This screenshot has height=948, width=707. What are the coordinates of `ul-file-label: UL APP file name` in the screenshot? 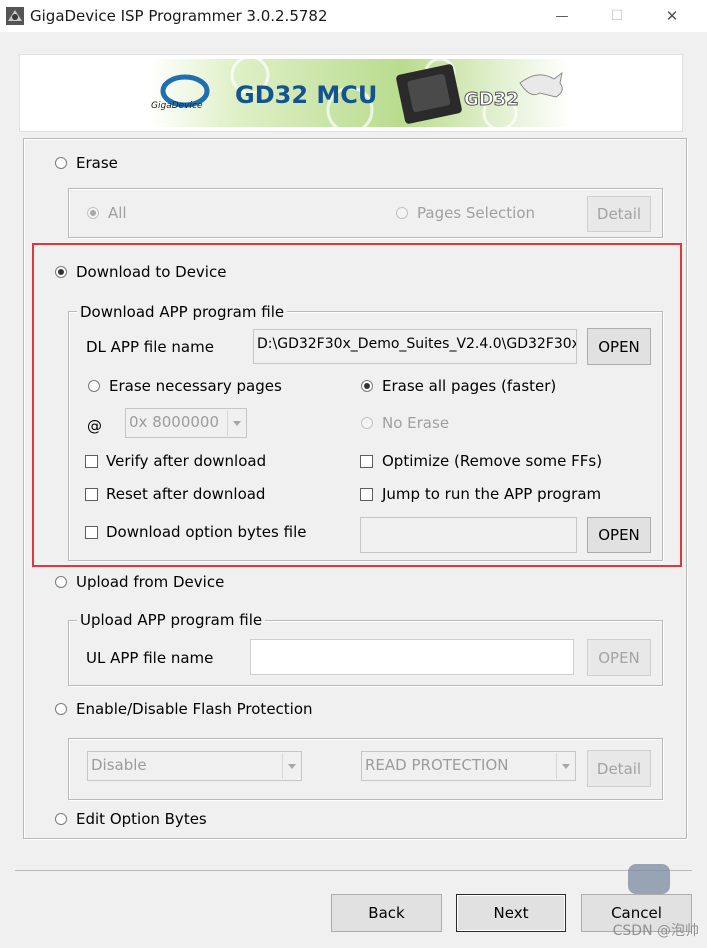 It's located at (150, 658).